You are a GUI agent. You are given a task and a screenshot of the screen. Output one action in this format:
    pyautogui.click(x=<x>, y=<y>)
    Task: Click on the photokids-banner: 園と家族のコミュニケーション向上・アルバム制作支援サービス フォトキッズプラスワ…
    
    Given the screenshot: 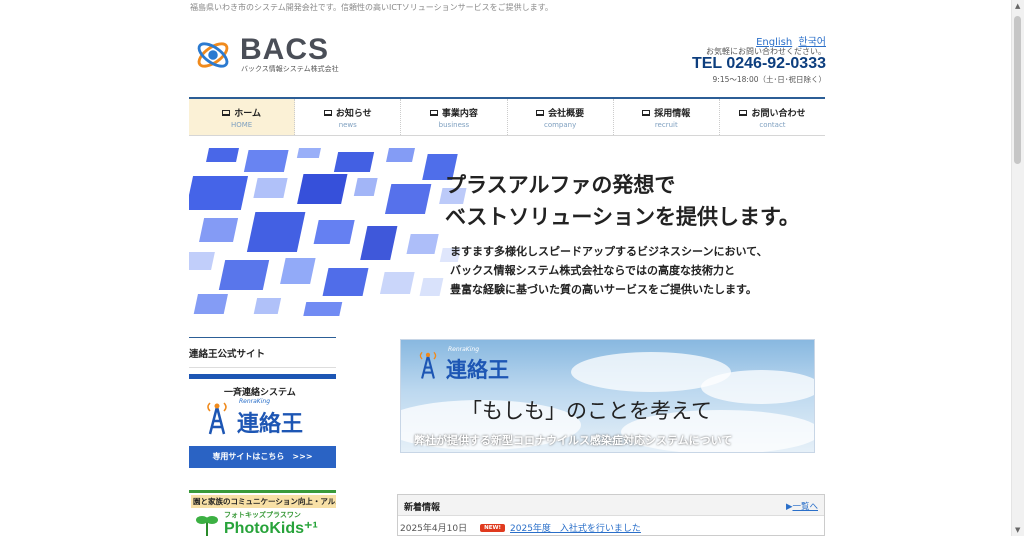 What is the action you would take?
    pyautogui.click(x=262, y=513)
    